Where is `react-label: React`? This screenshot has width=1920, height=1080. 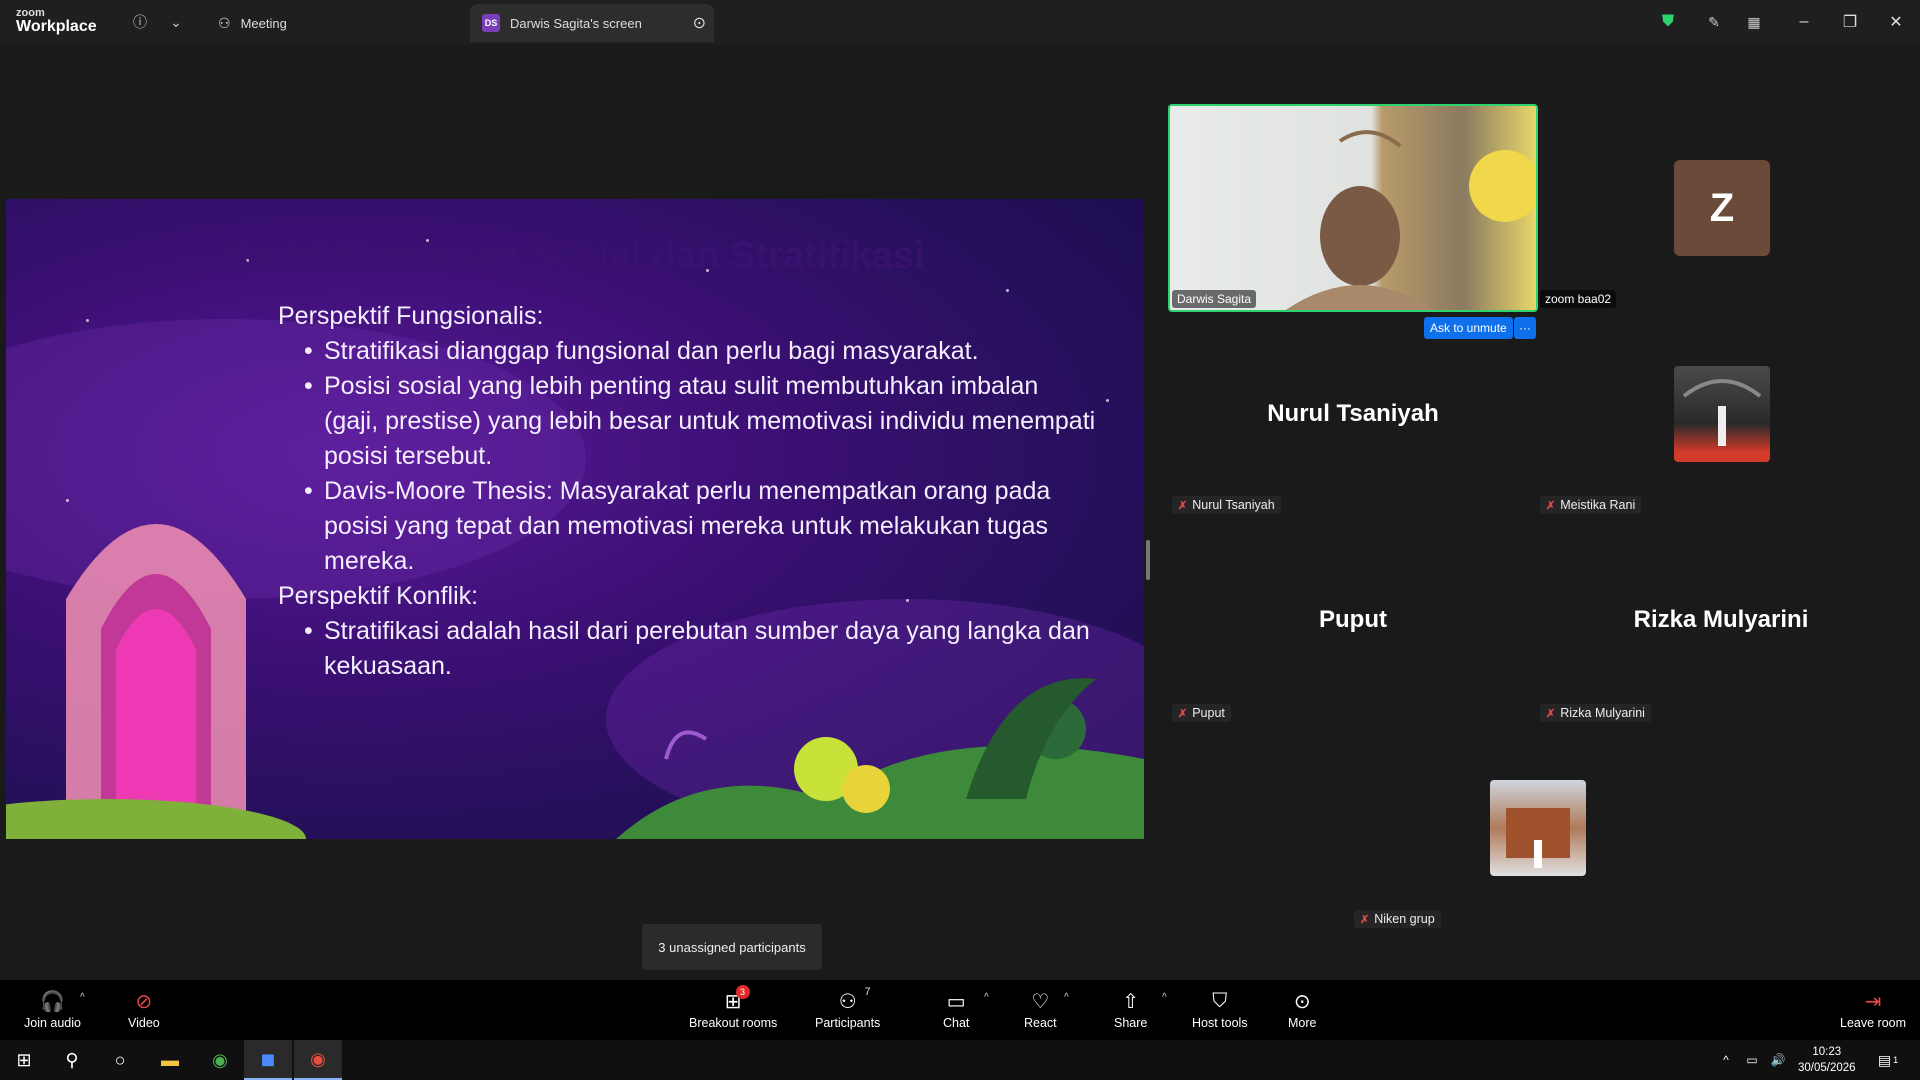
react-label: React is located at coordinates (1040, 1023).